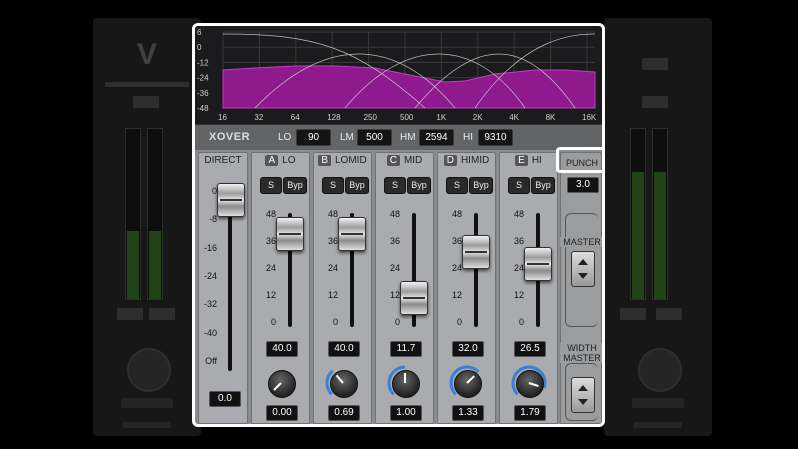 This screenshot has width=798, height=449. I want to click on band-name: HIMID, so click(475, 160).